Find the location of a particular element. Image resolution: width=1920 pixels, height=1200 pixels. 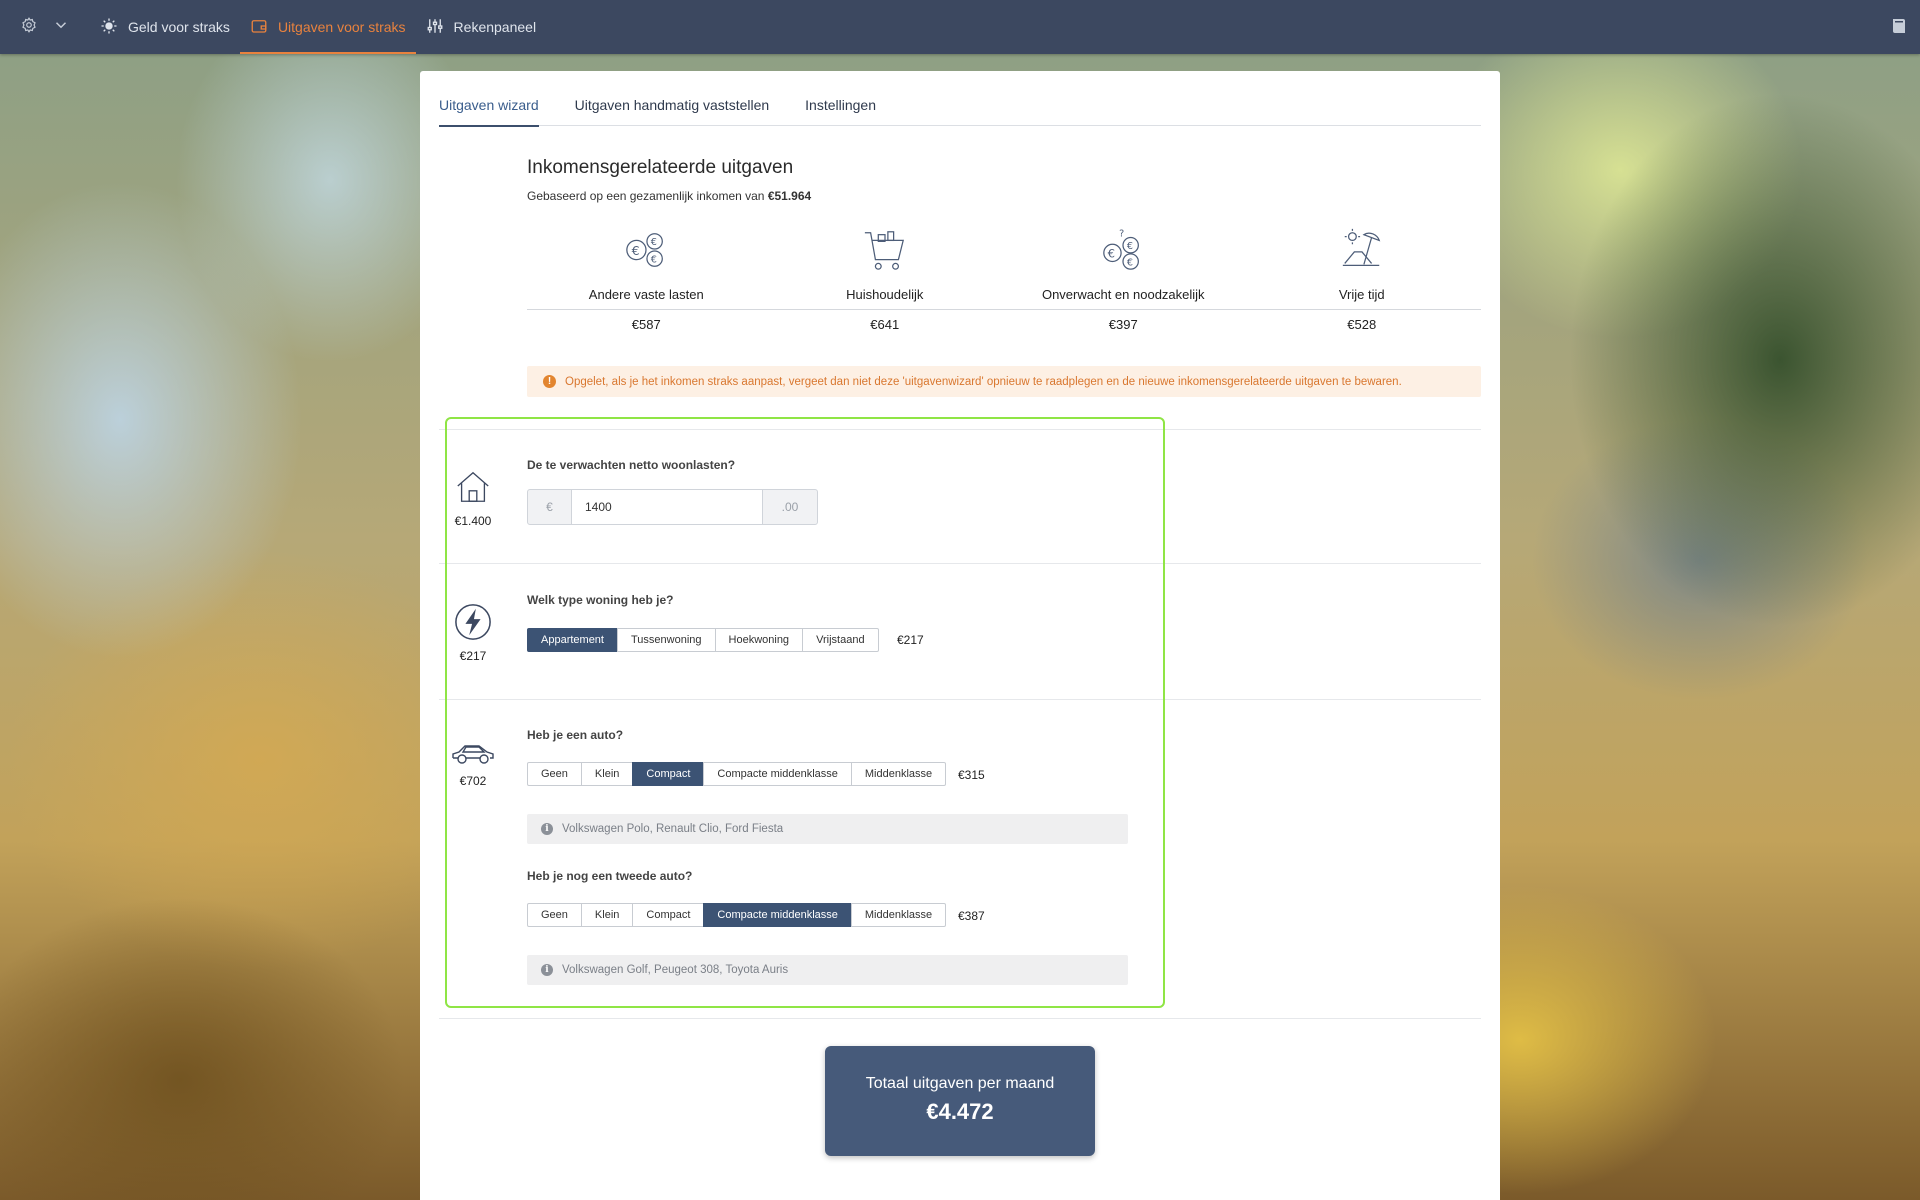

car-amount: €702 is located at coordinates (473, 781).